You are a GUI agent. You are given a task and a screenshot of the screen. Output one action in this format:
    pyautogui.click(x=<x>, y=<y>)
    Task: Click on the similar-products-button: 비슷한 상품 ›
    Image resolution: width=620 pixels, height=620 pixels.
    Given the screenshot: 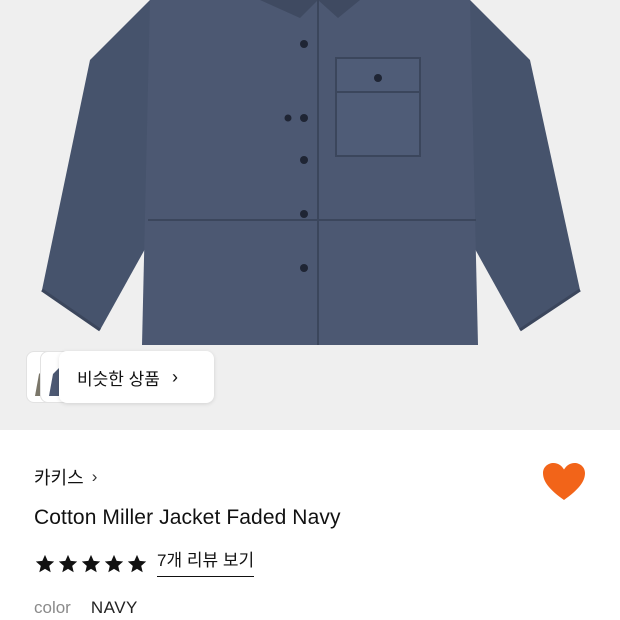 What is the action you would take?
    pyautogui.click(x=120, y=377)
    